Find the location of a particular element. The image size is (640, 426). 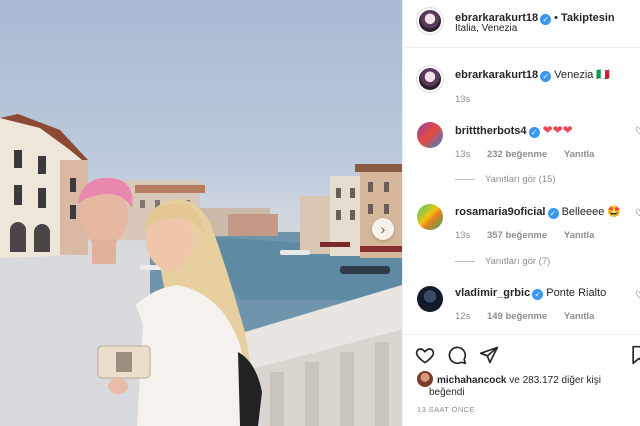

comment: vladimir_grbic ✓ Ponte Rialto is located at coordinates (530, 293).